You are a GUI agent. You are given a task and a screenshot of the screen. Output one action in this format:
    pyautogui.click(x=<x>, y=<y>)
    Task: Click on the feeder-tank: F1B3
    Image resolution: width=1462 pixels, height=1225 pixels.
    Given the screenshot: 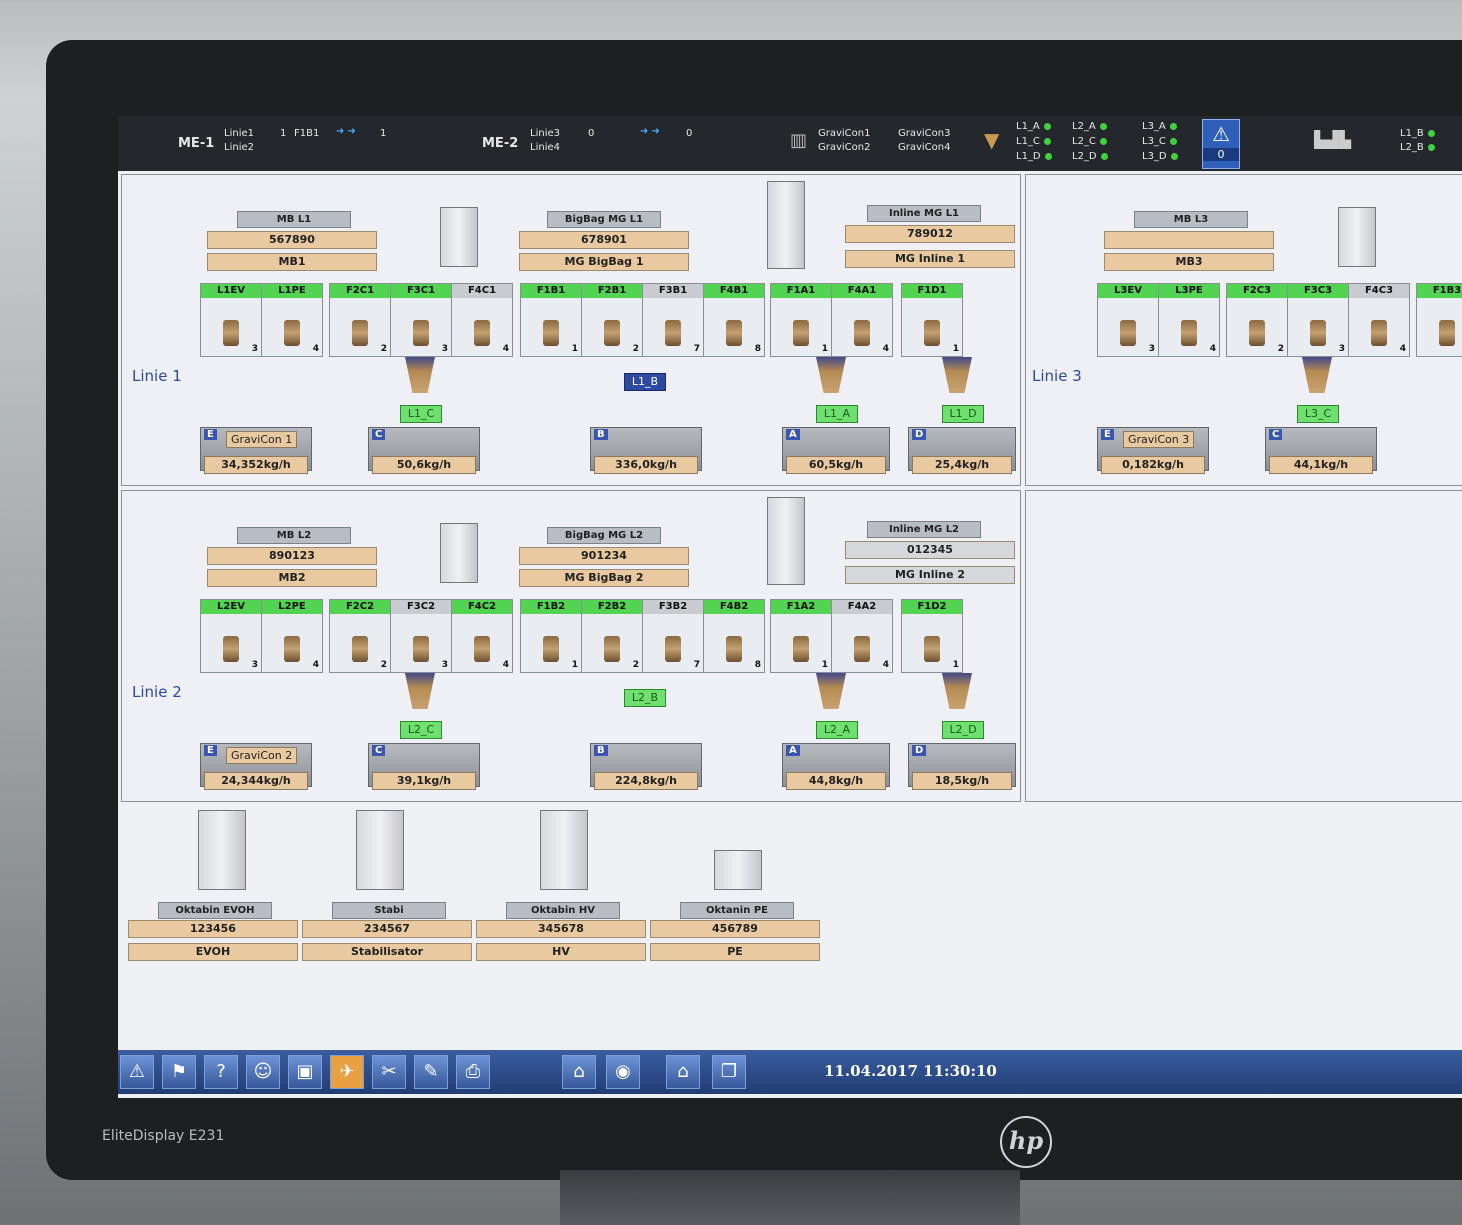 What is the action you would take?
    pyautogui.click(x=1439, y=320)
    